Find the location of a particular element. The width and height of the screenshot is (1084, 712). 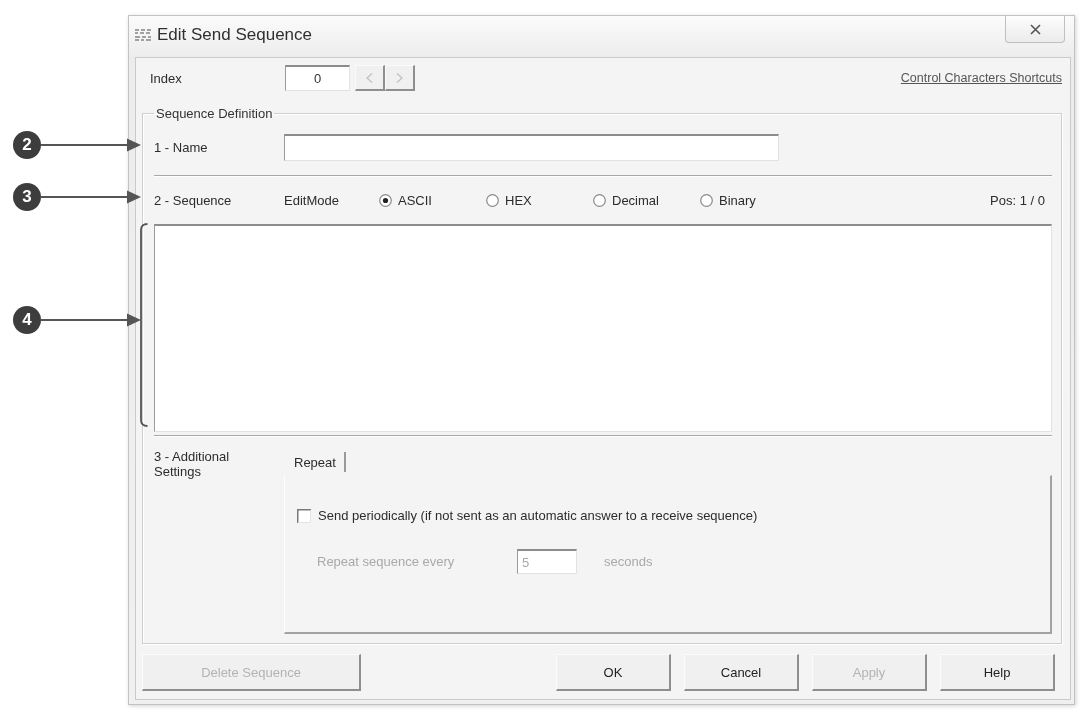

seconds-label: seconds is located at coordinates (628, 561).